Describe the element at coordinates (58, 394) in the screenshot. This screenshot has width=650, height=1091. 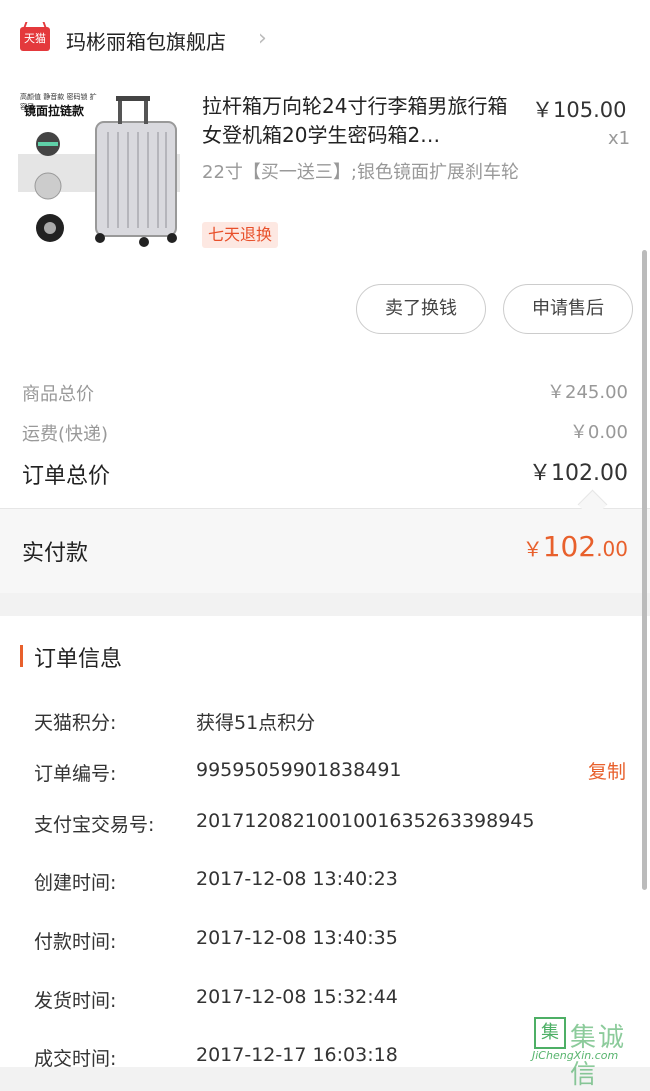
I see `goods-total-label: 商品总价` at that location.